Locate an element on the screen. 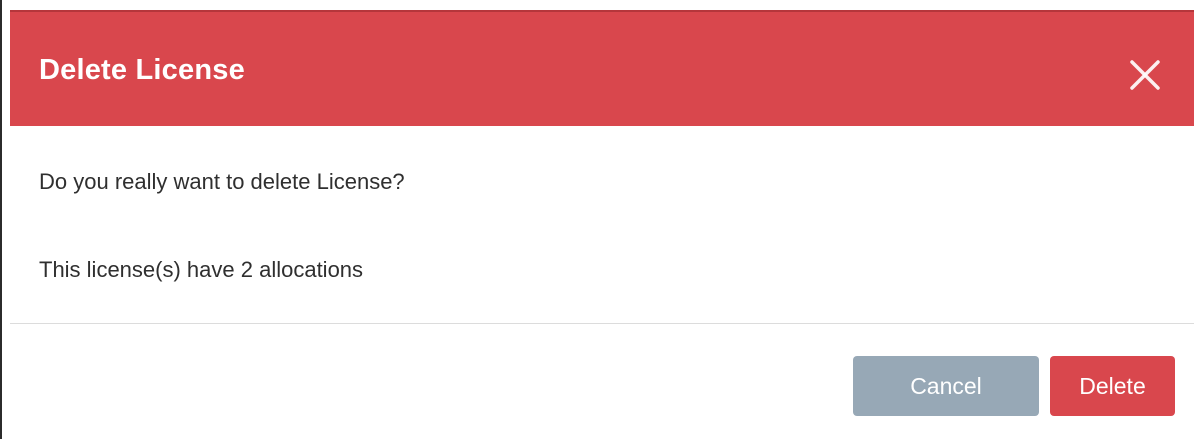 This screenshot has height=439, width=1194. allocation-note: This license(s) have 2 allocations is located at coordinates (201, 269).